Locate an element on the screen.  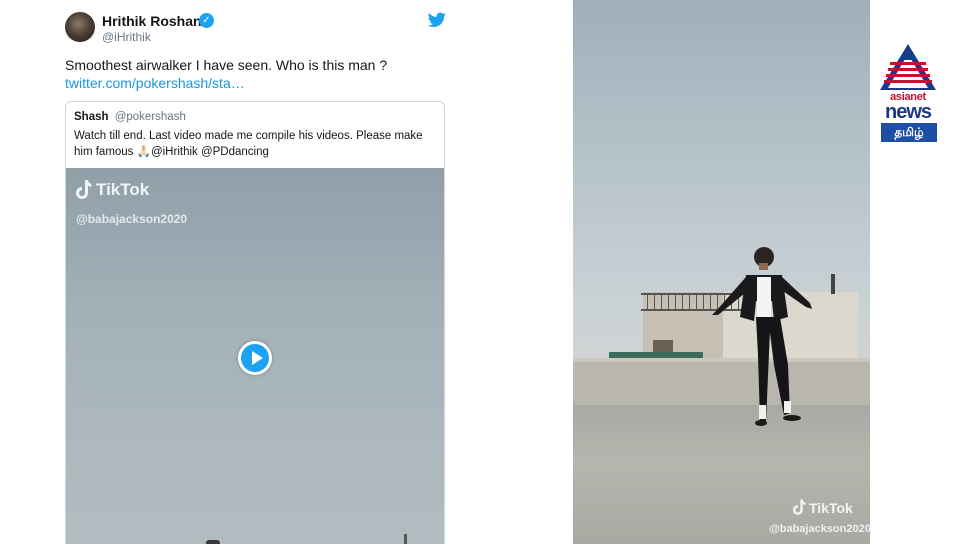
verified-badge-icon: ✓ is located at coordinates (206, 20).